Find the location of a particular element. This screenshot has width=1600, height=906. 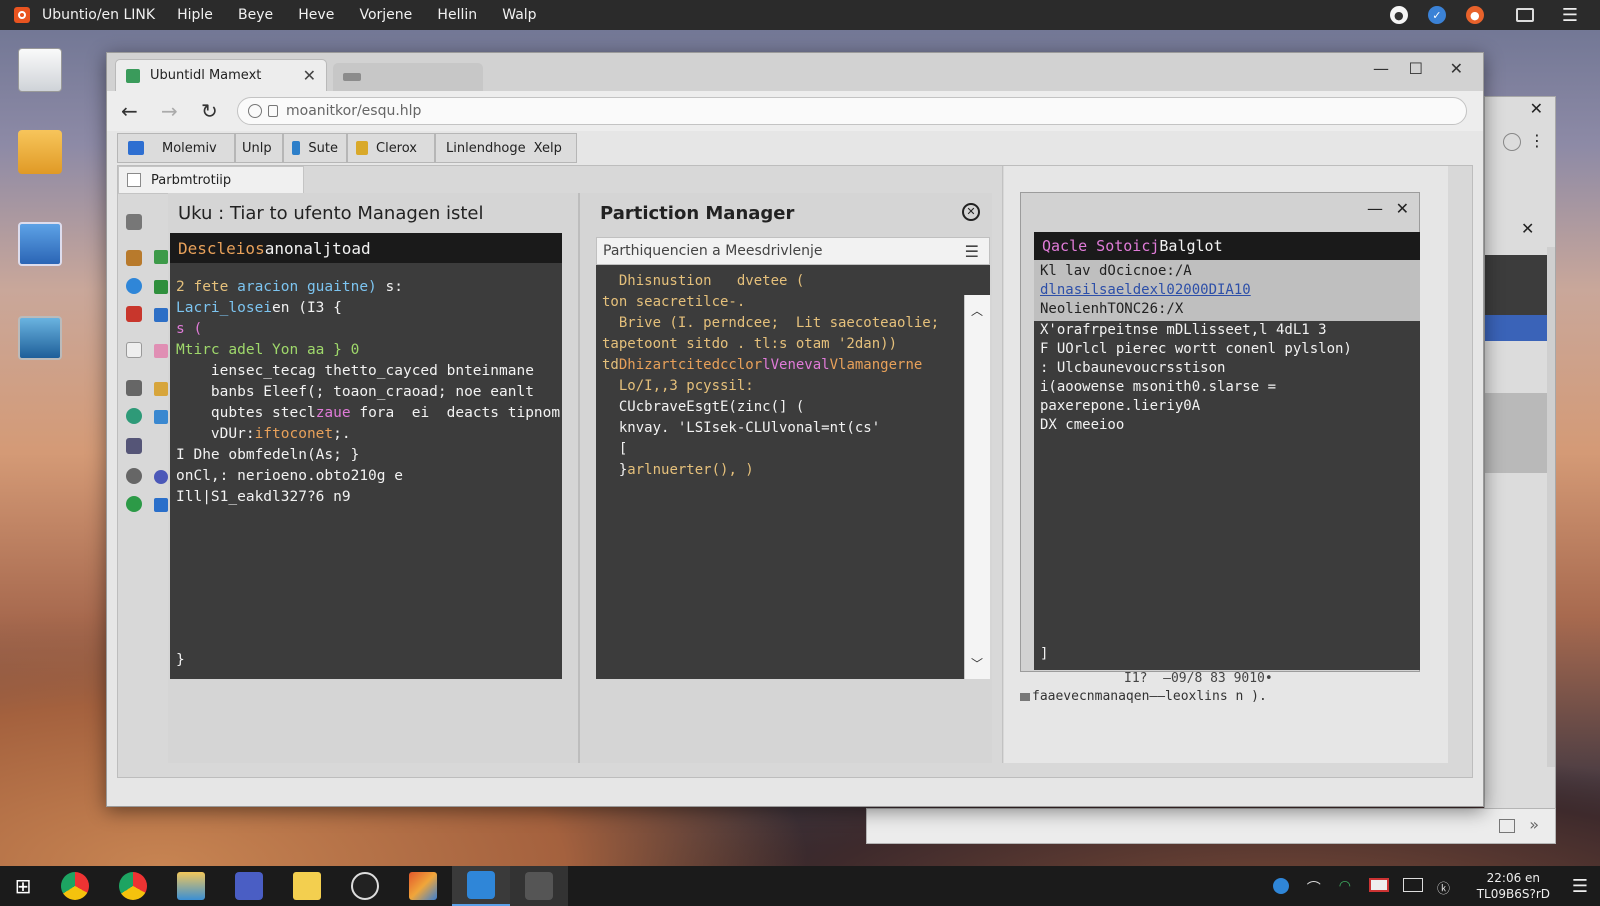

app-c-icon is located at coordinates (249, 886).